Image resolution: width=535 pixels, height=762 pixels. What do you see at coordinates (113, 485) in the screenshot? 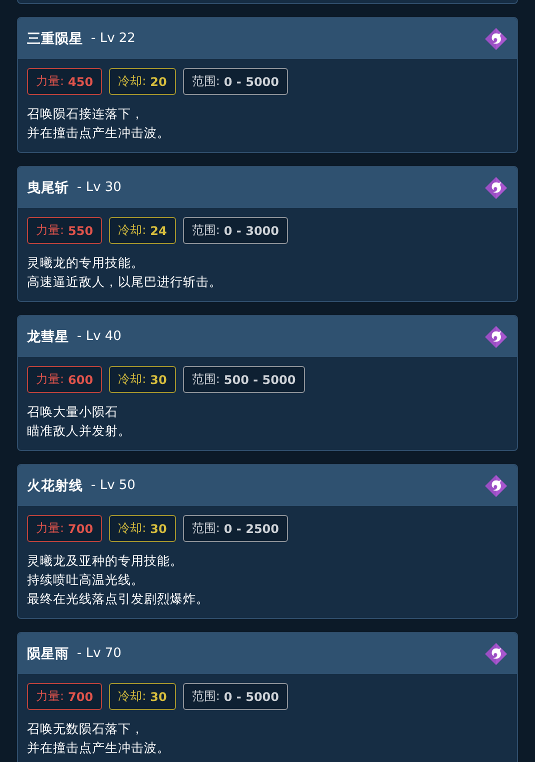
I see `skill-level: - Lv 50` at bounding box center [113, 485].